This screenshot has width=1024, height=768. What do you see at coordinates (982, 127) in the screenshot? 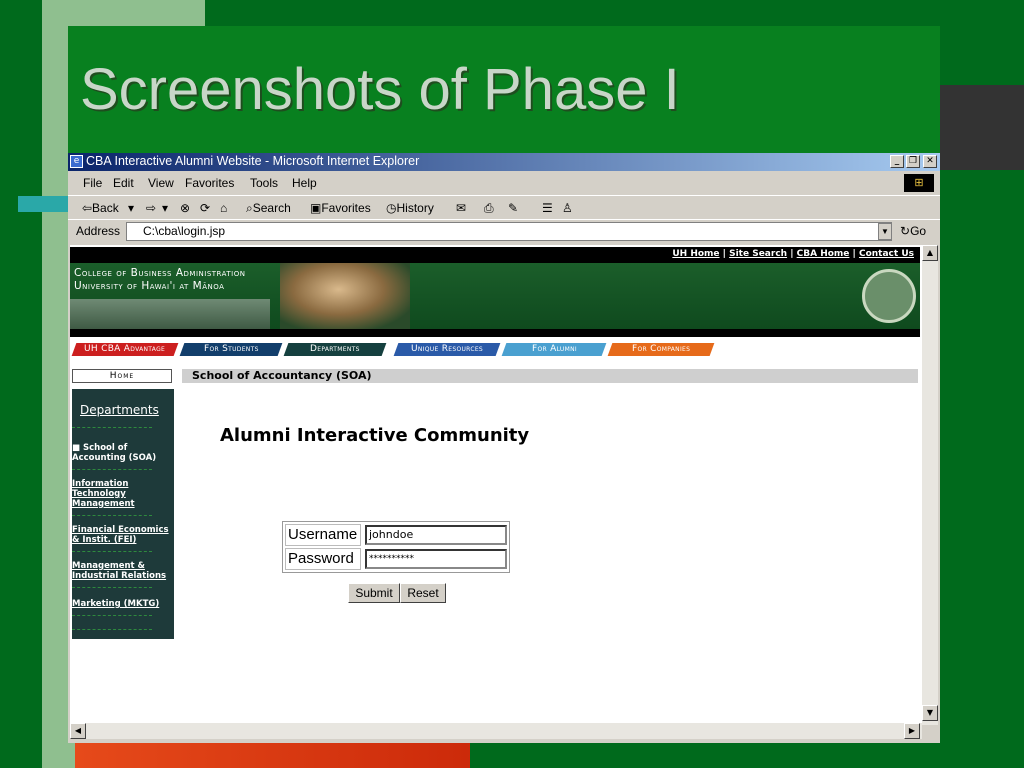
I see `slide-decoration-dark` at bounding box center [982, 127].